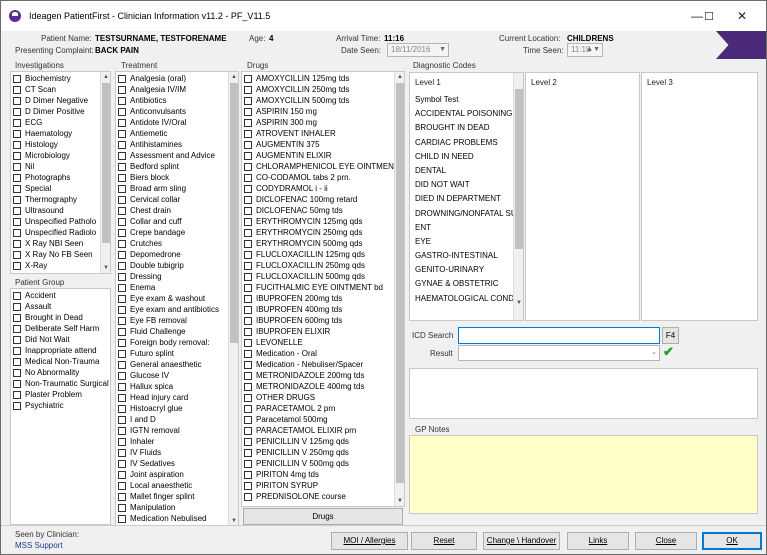 The image size is (767, 555). What do you see at coordinates (323, 397) in the screenshot?
I see `drug-item: OTHER DRUGS` at bounding box center [323, 397].